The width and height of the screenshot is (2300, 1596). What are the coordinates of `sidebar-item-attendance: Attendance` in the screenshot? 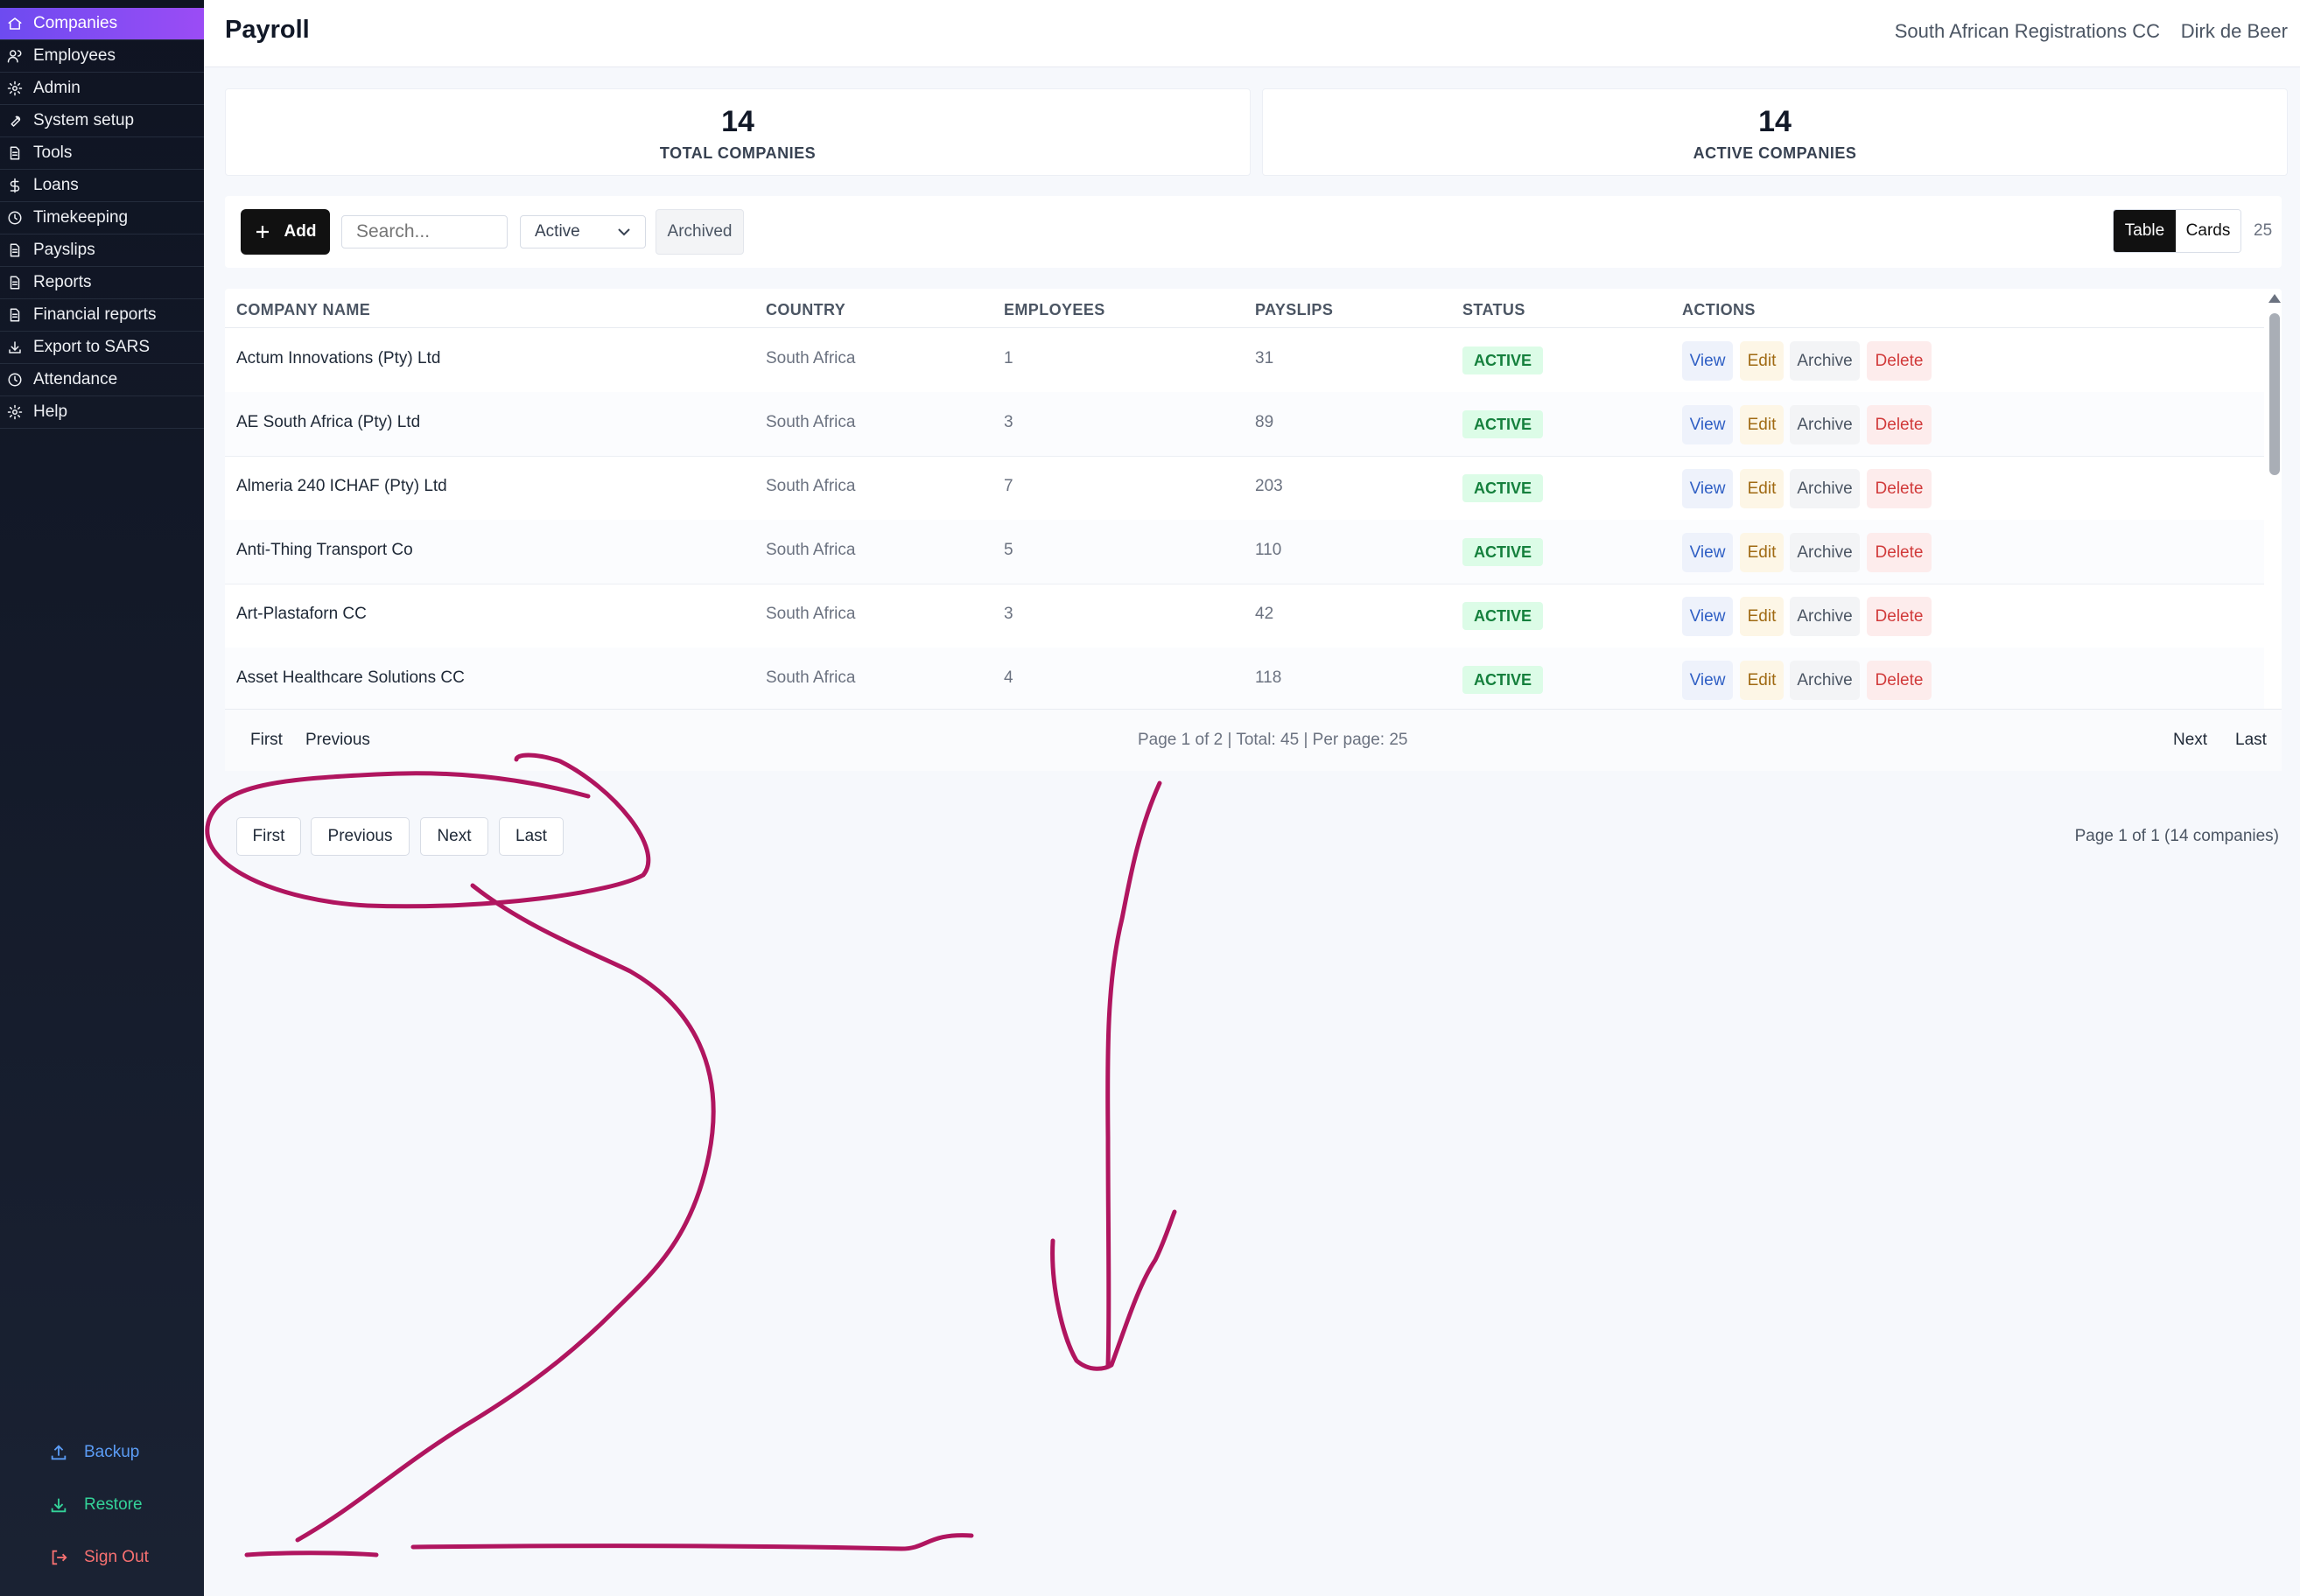 It's located at (102, 380).